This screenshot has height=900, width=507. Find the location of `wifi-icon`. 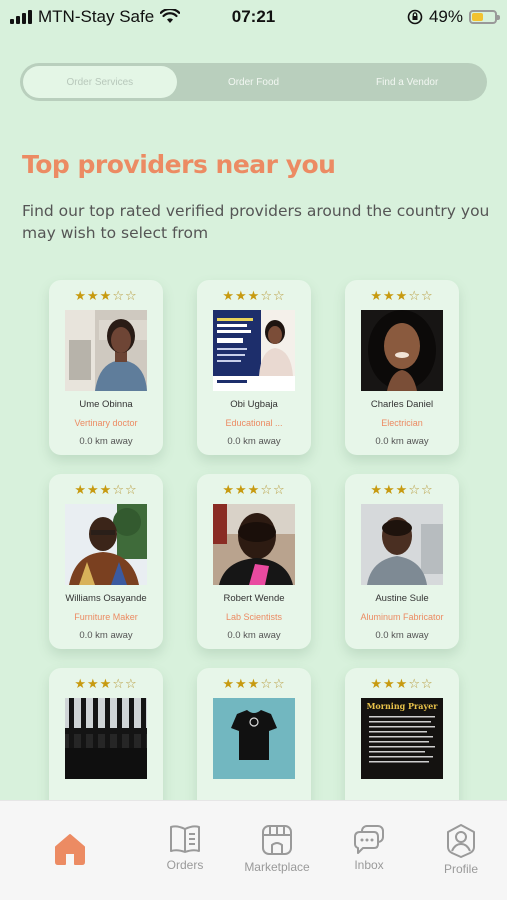

wifi-icon is located at coordinates (170, 16).